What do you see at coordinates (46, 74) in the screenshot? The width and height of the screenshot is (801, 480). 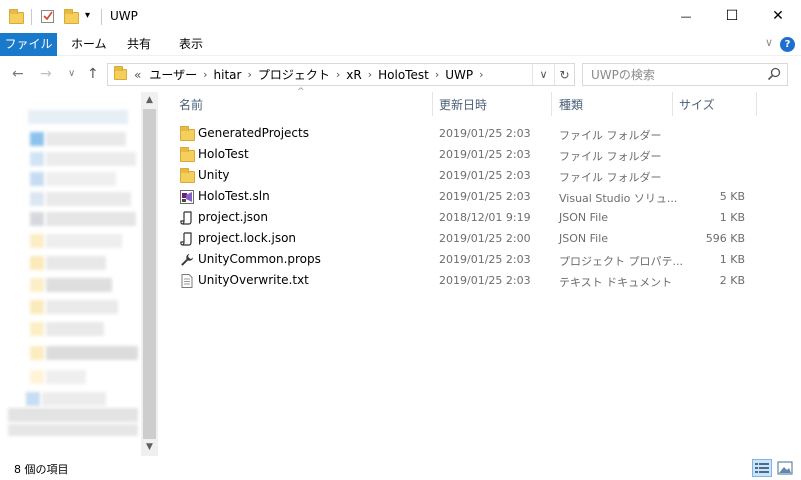 I see `forward-icon: →` at bounding box center [46, 74].